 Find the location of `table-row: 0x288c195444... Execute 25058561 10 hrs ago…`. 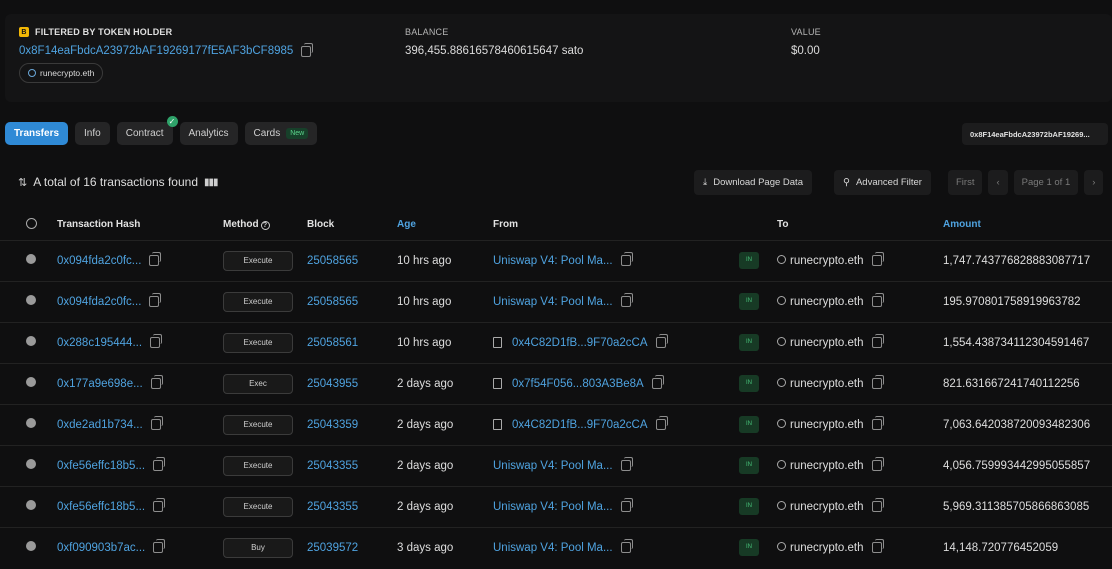

table-row: 0x288c195444... Execute 25058561 10 hrs ago… is located at coordinates (556, 342).